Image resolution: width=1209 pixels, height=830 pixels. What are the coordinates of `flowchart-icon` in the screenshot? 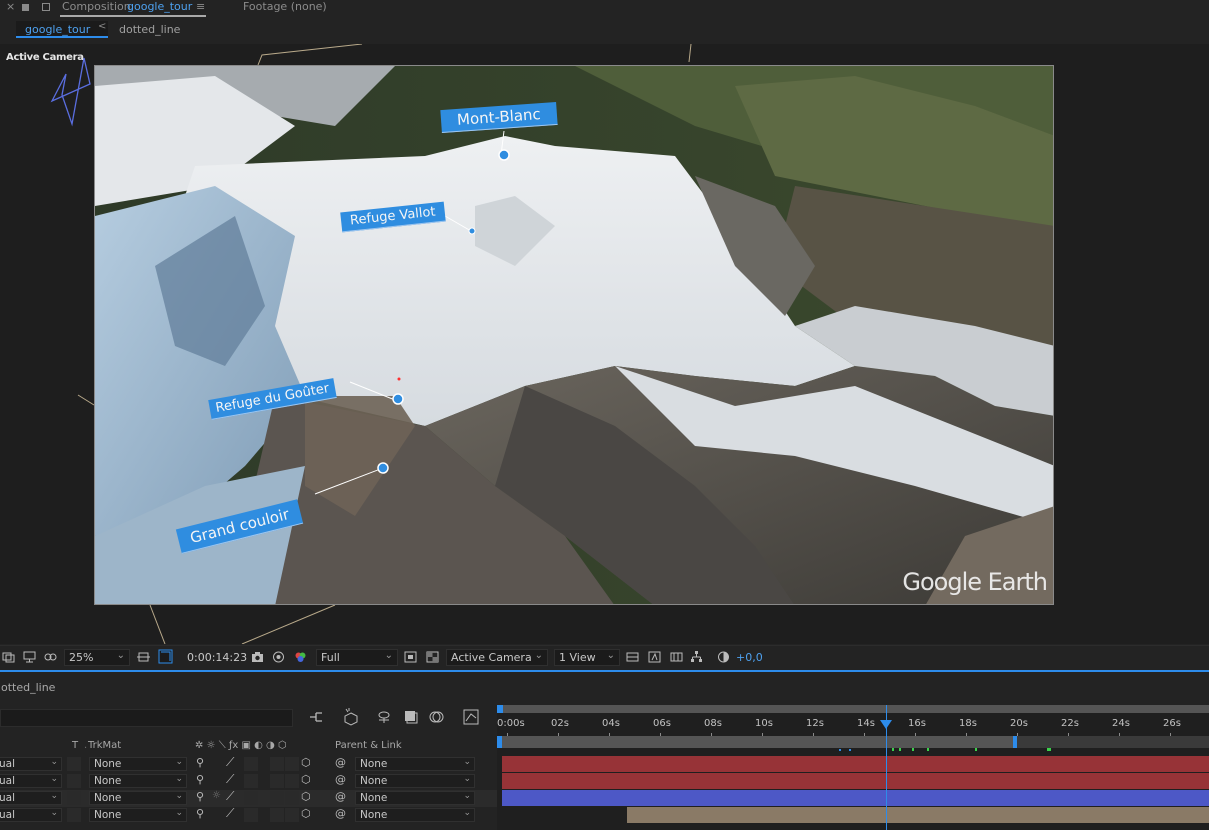 It's located at (696, 657).